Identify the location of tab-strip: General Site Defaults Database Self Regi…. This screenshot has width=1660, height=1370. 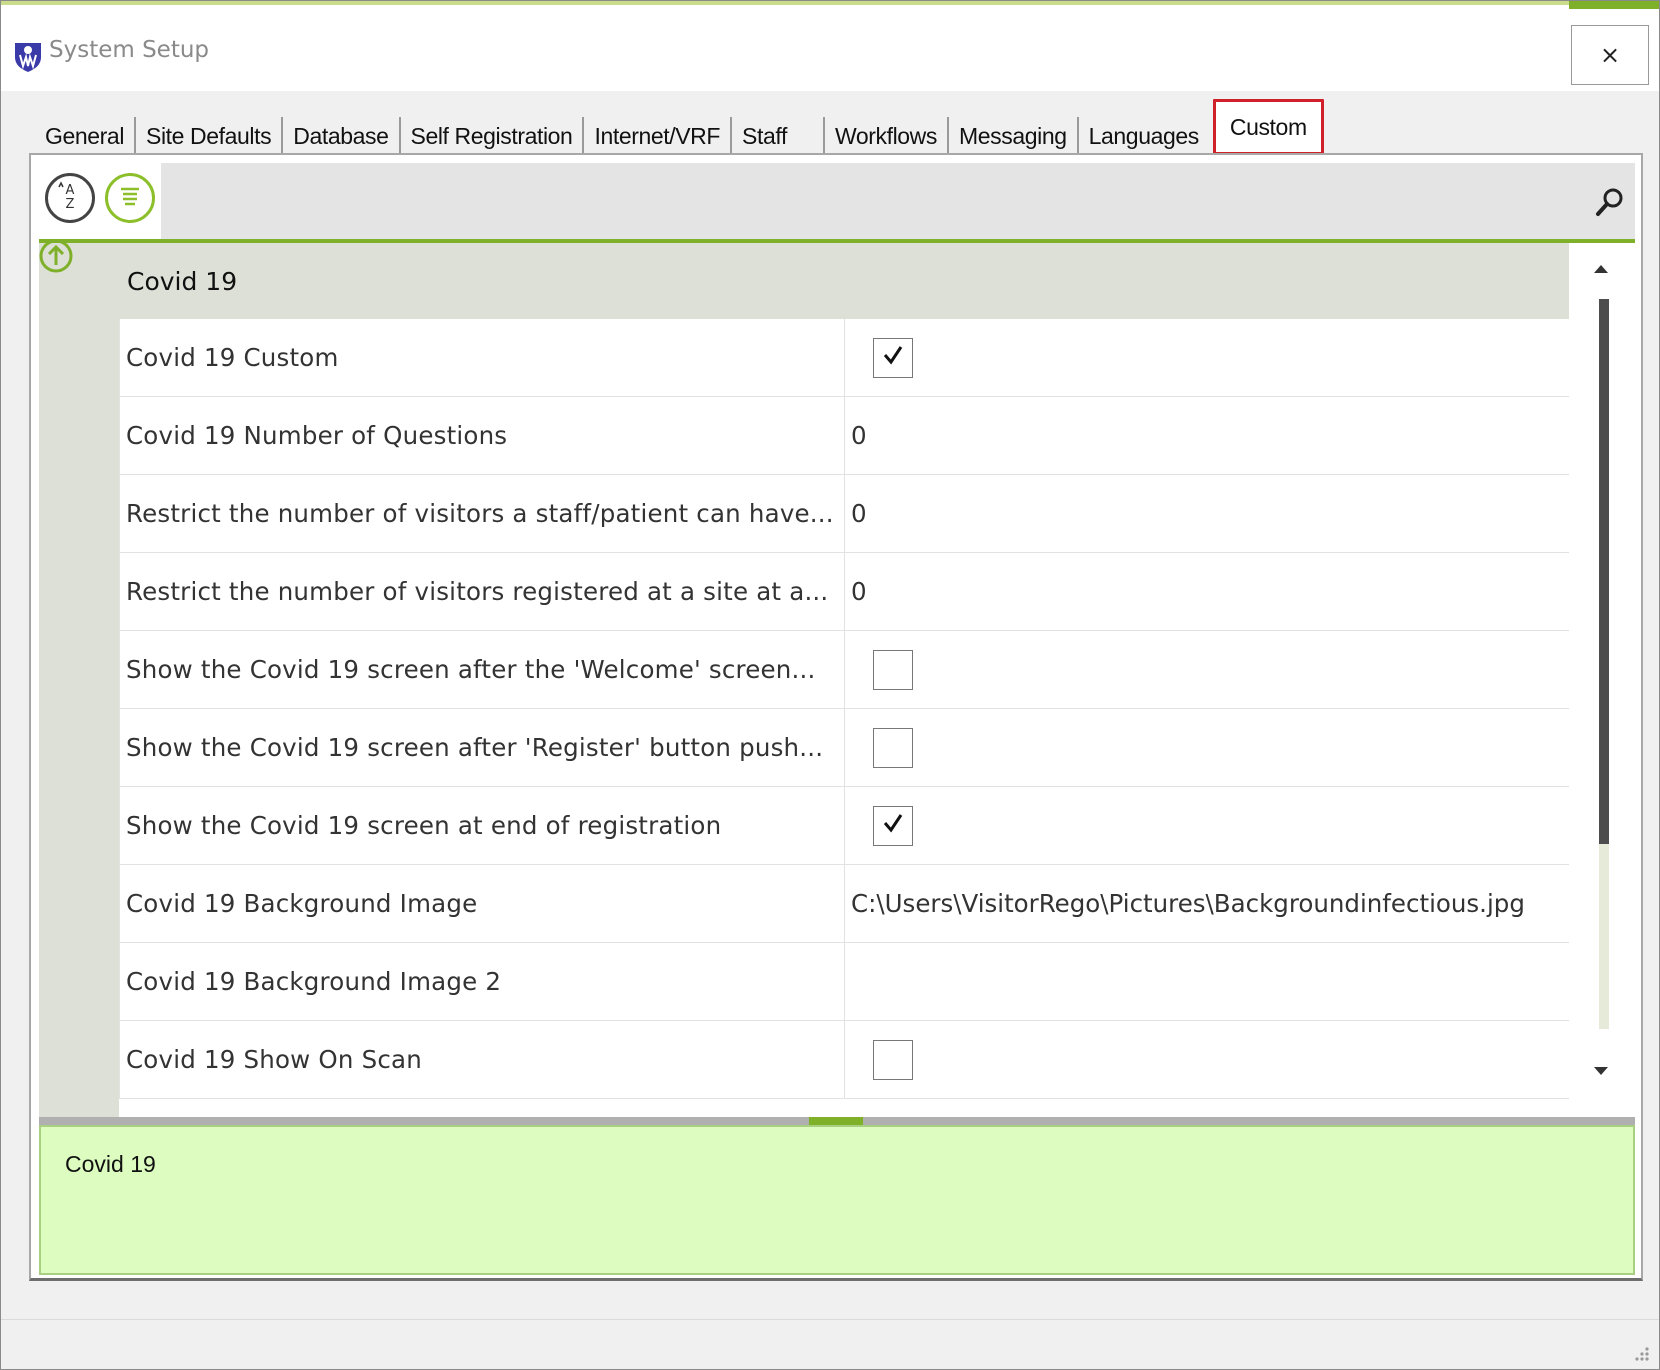
(679, 127).